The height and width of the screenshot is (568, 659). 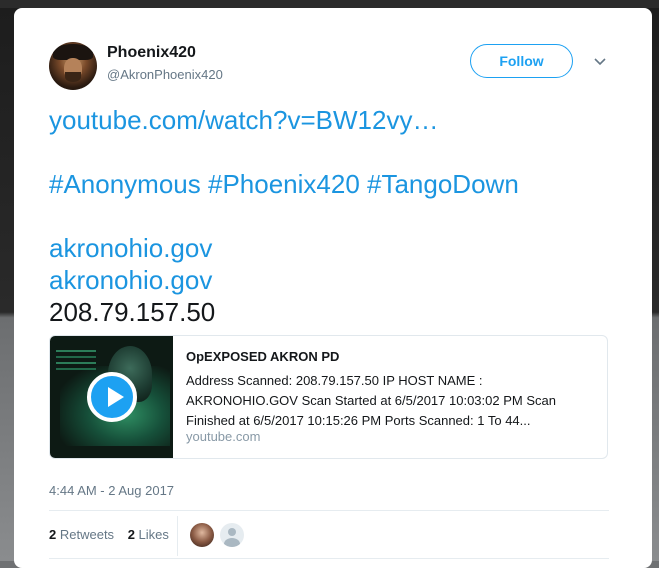 I want to click on retweets-stat: 2 Retweets, so click(x=81, y=534).